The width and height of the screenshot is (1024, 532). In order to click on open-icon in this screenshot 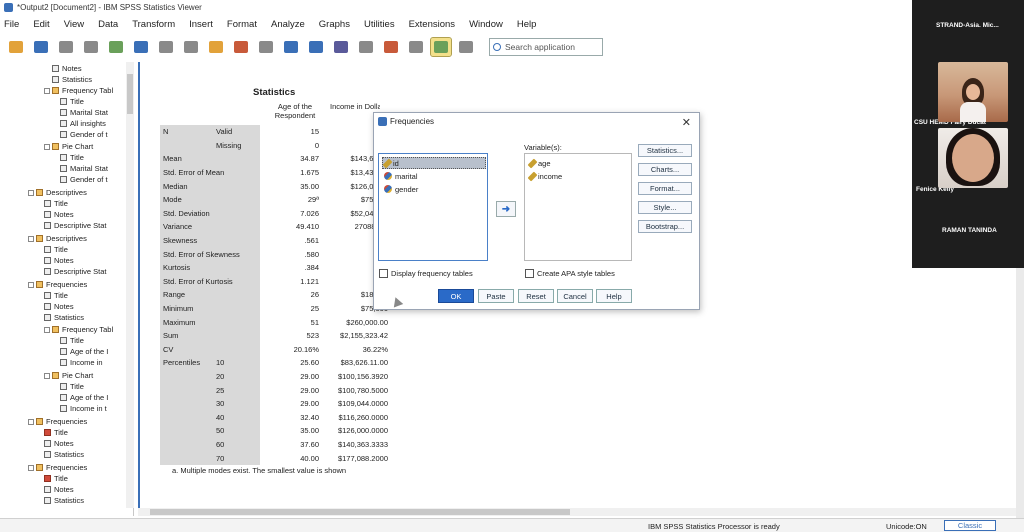, I will do `click(16, 47)`.